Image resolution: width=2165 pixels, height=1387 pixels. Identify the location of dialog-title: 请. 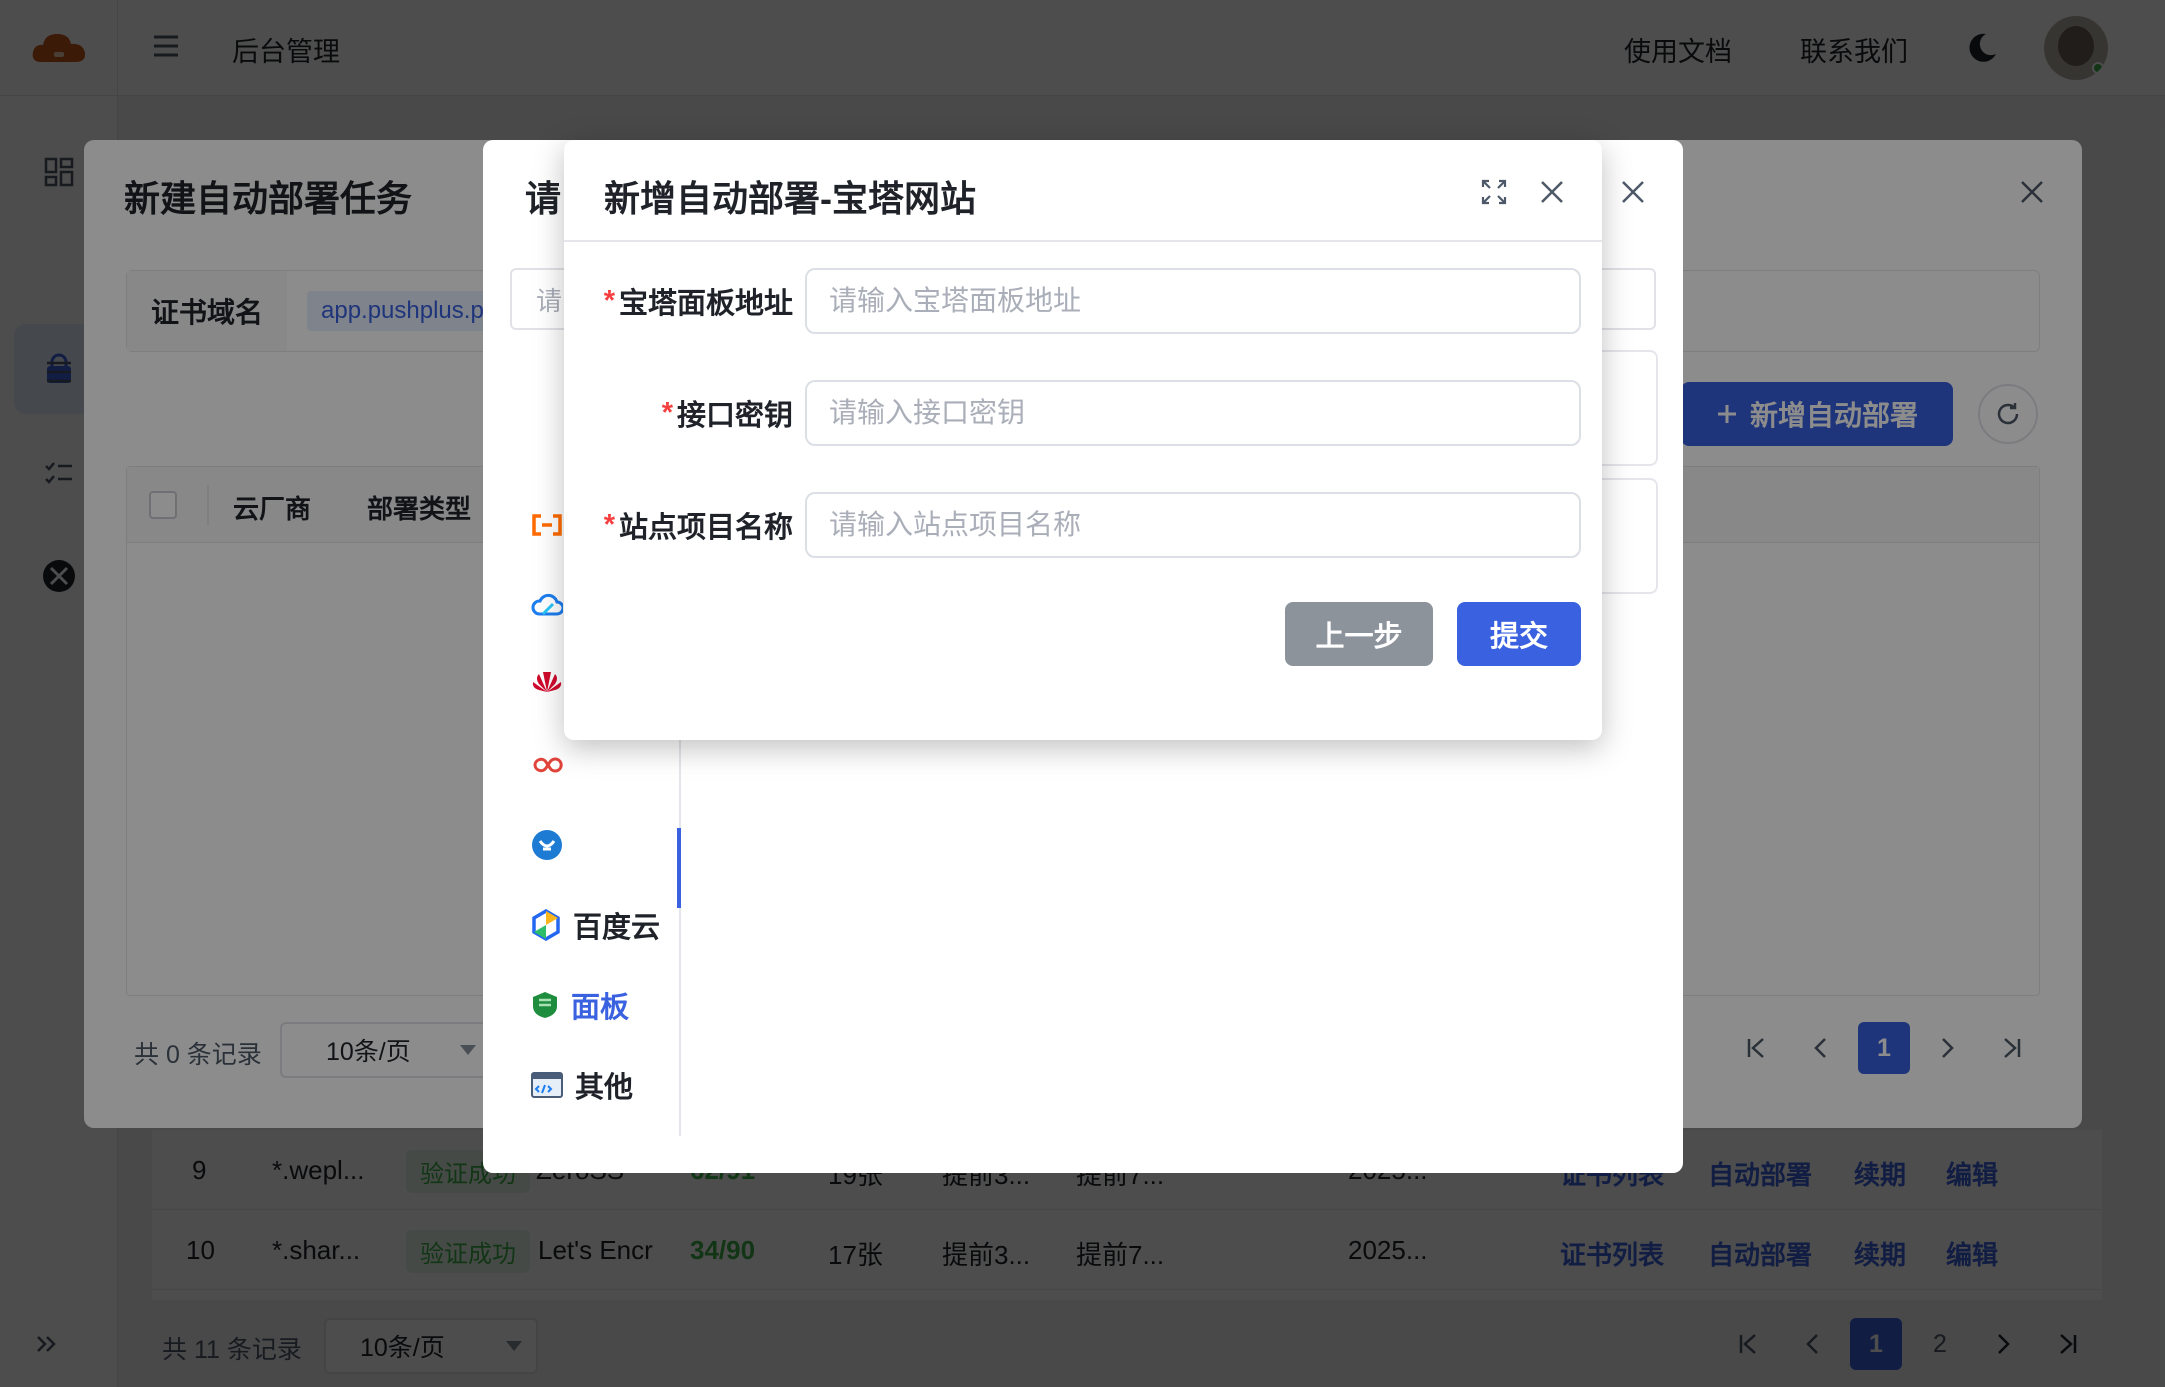
(543, 198).